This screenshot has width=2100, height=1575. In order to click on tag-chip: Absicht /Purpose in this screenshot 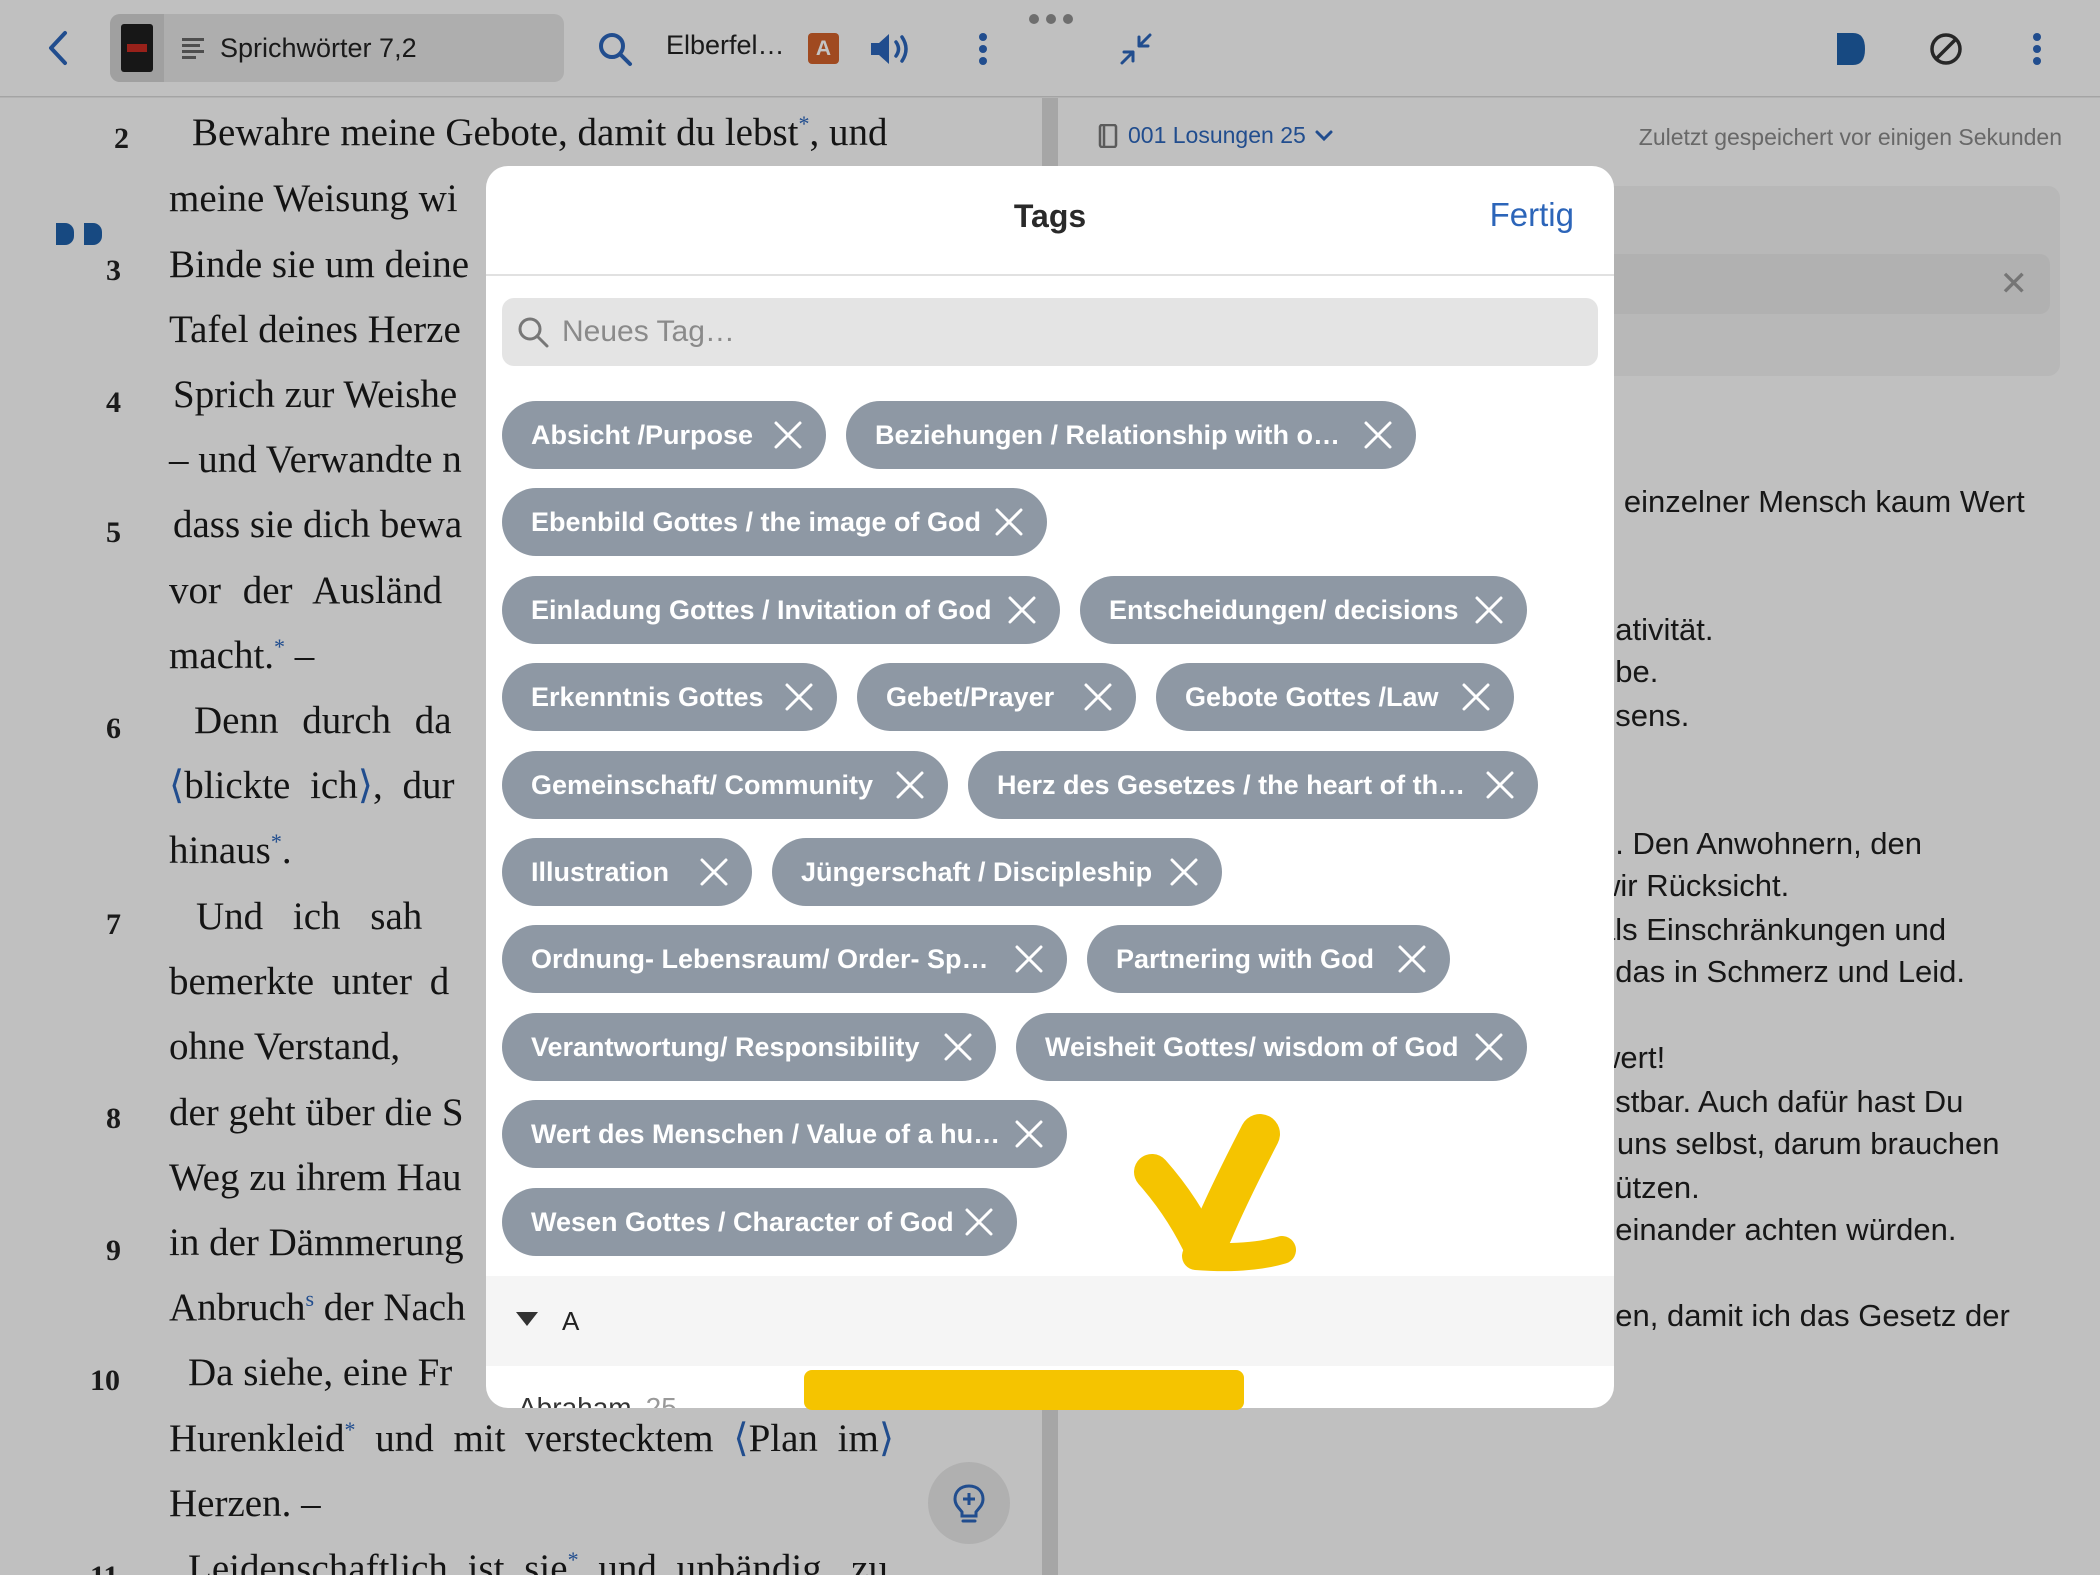, I will do `click(664, 435)`.